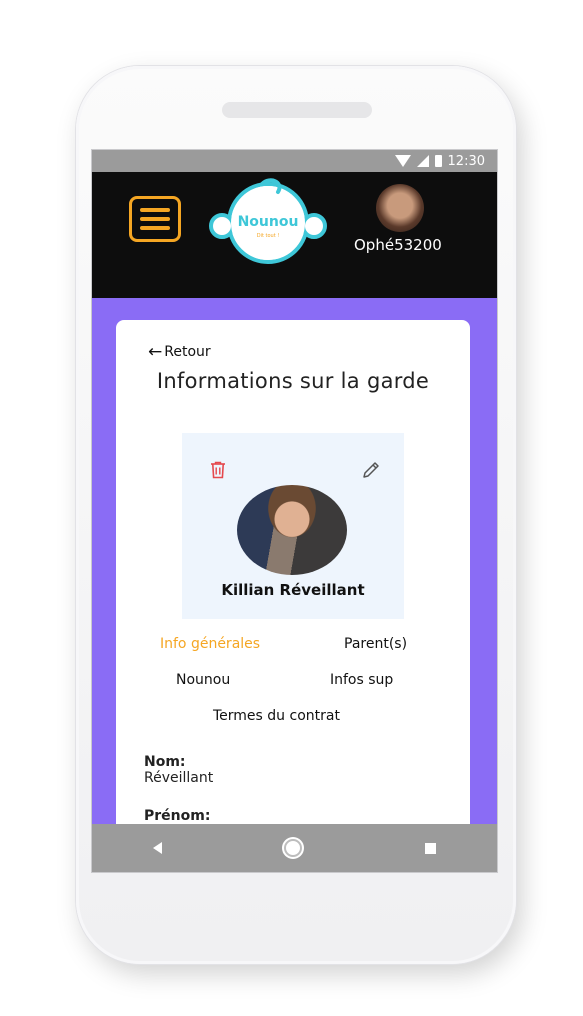 This screenshot has height=1016, width=583. What do you see at coordinates (402, 161) in the screenshot?
I see `wifi-icon` at bounding box center [402, 161].